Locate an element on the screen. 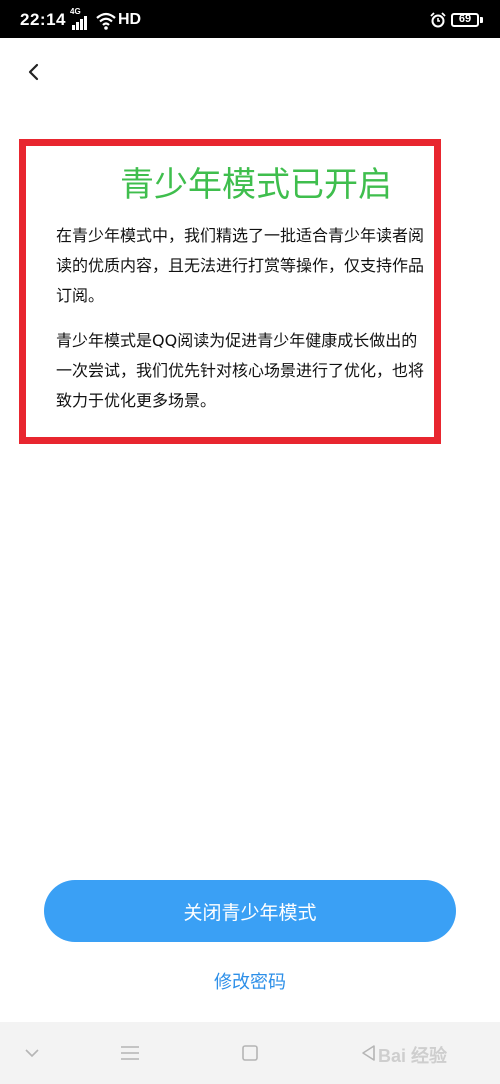 Image resolution: width=500 pixels, height=1084 pixels. nav-home-button is located at coordinates (250, 1053).